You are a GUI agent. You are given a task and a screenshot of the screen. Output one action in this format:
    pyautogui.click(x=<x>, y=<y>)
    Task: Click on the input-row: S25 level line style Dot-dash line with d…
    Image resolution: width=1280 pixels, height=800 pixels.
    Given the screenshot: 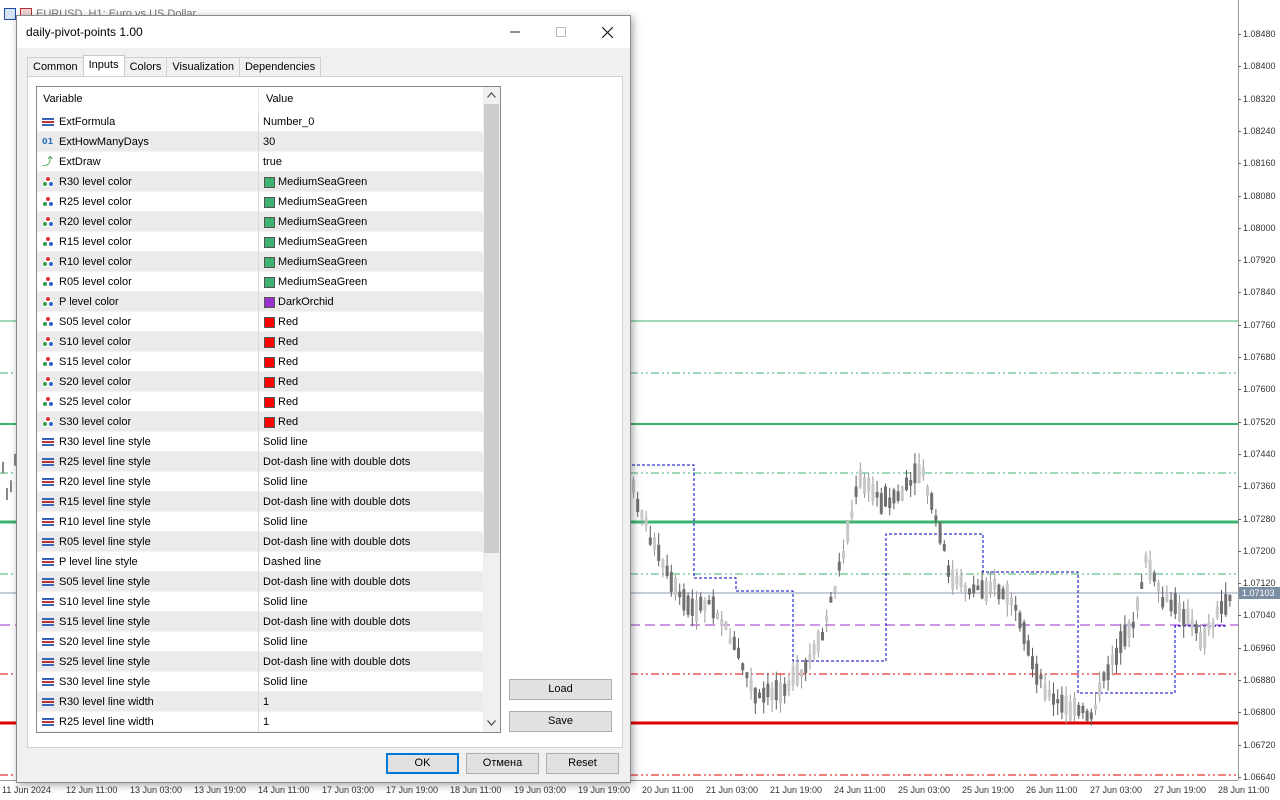 What is the action you would take?
    pyautogui.click(x=260, y=662)
    